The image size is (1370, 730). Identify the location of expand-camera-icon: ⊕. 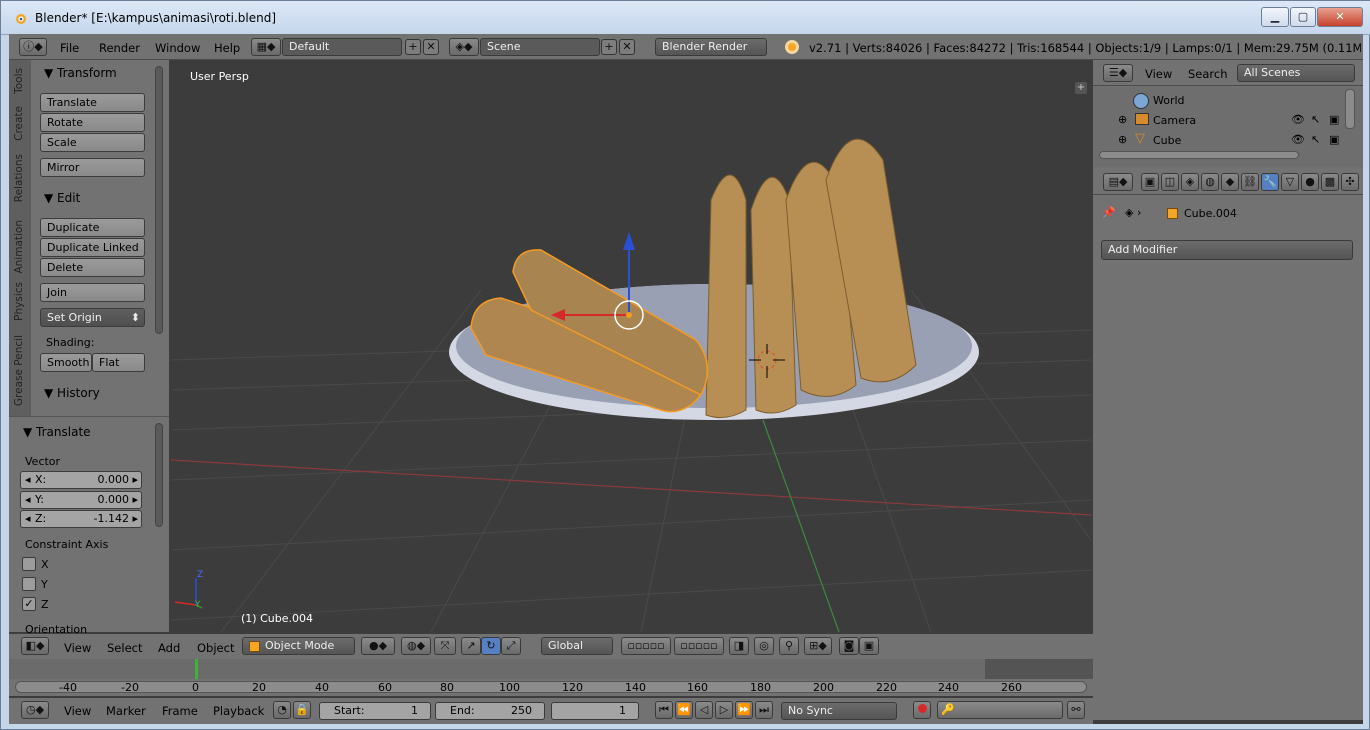
(1122, 119).